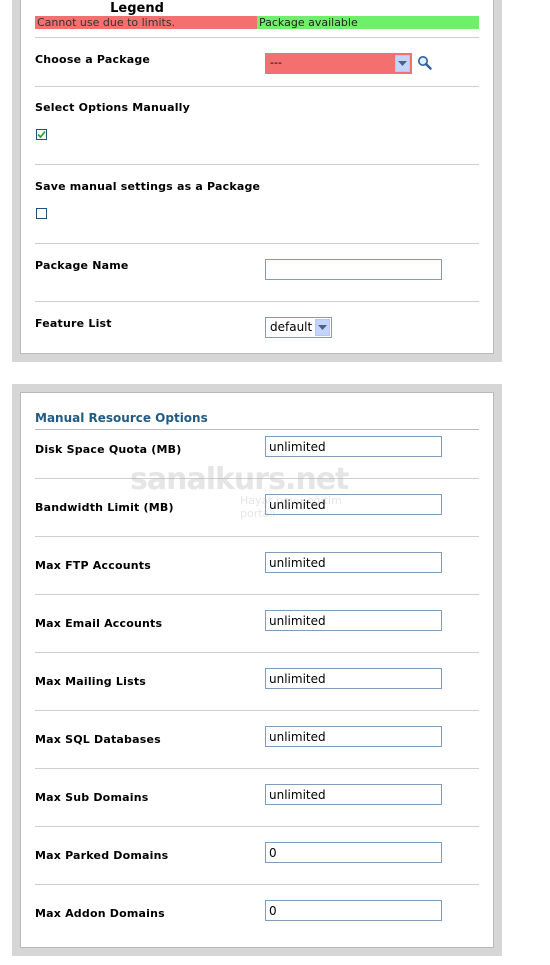 Image resolution: width=550 pixels, height=965 pixels. I want to click on save-as-package-label: Save manual settings as a Package, so click(148, 186).